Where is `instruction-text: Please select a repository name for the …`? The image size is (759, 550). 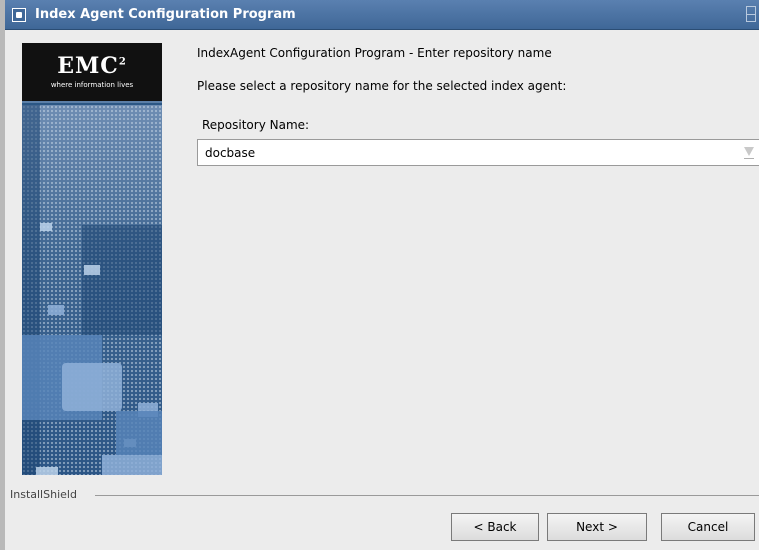
instruction-text: Please select a repository name for the … is located at coordinates (382, 86).